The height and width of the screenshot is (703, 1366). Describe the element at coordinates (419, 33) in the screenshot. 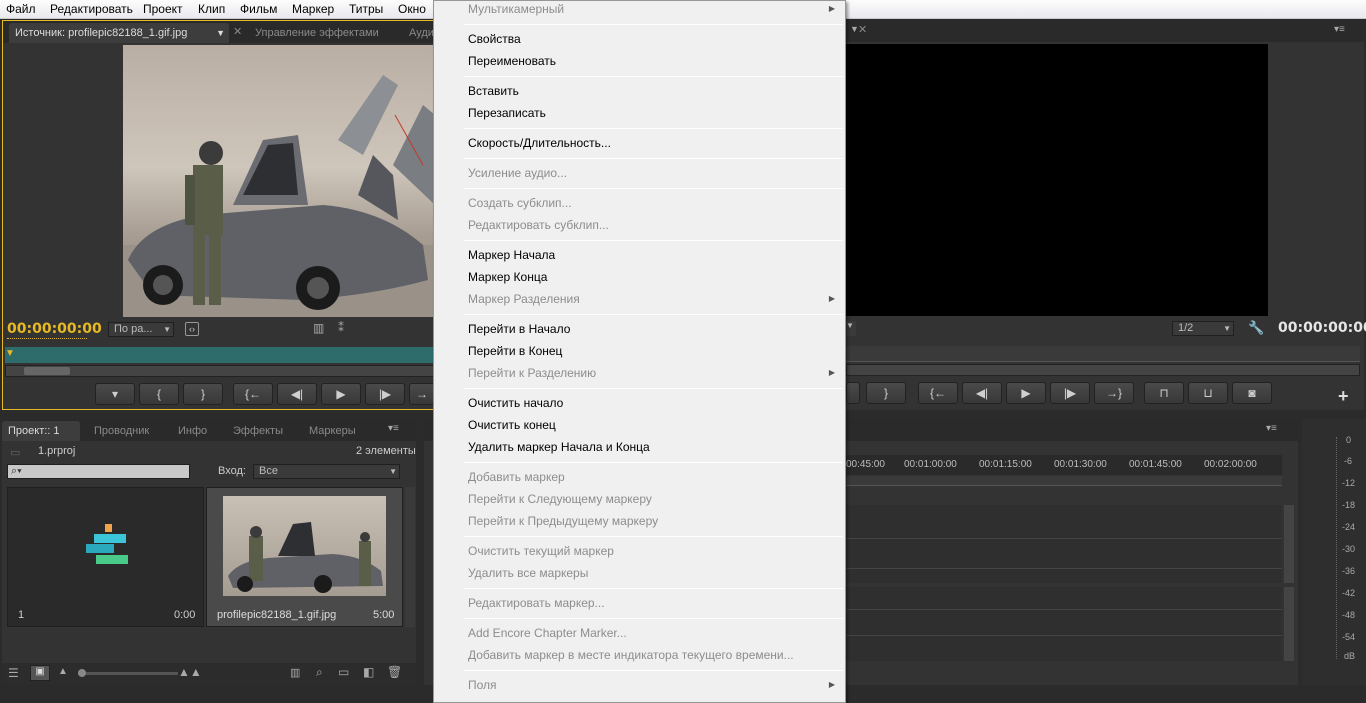

I see `tab-audio: Ауди` at that location.